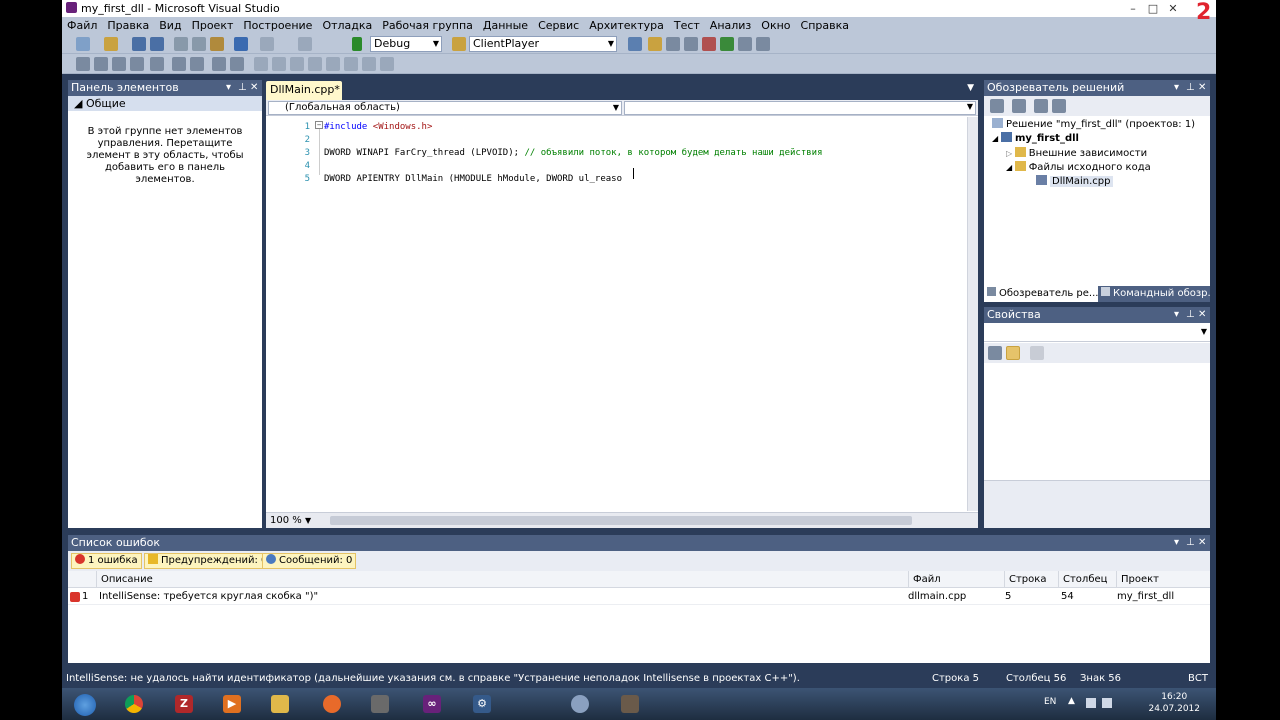 Image resolution: width=1280 pixels, height=720 pixels. I want to click on list-members-icon, so click(137, 64).